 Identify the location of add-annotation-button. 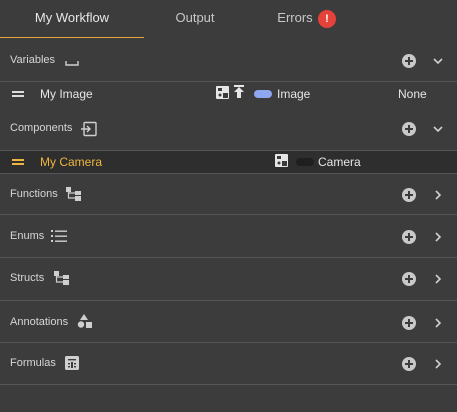
(409, 323).